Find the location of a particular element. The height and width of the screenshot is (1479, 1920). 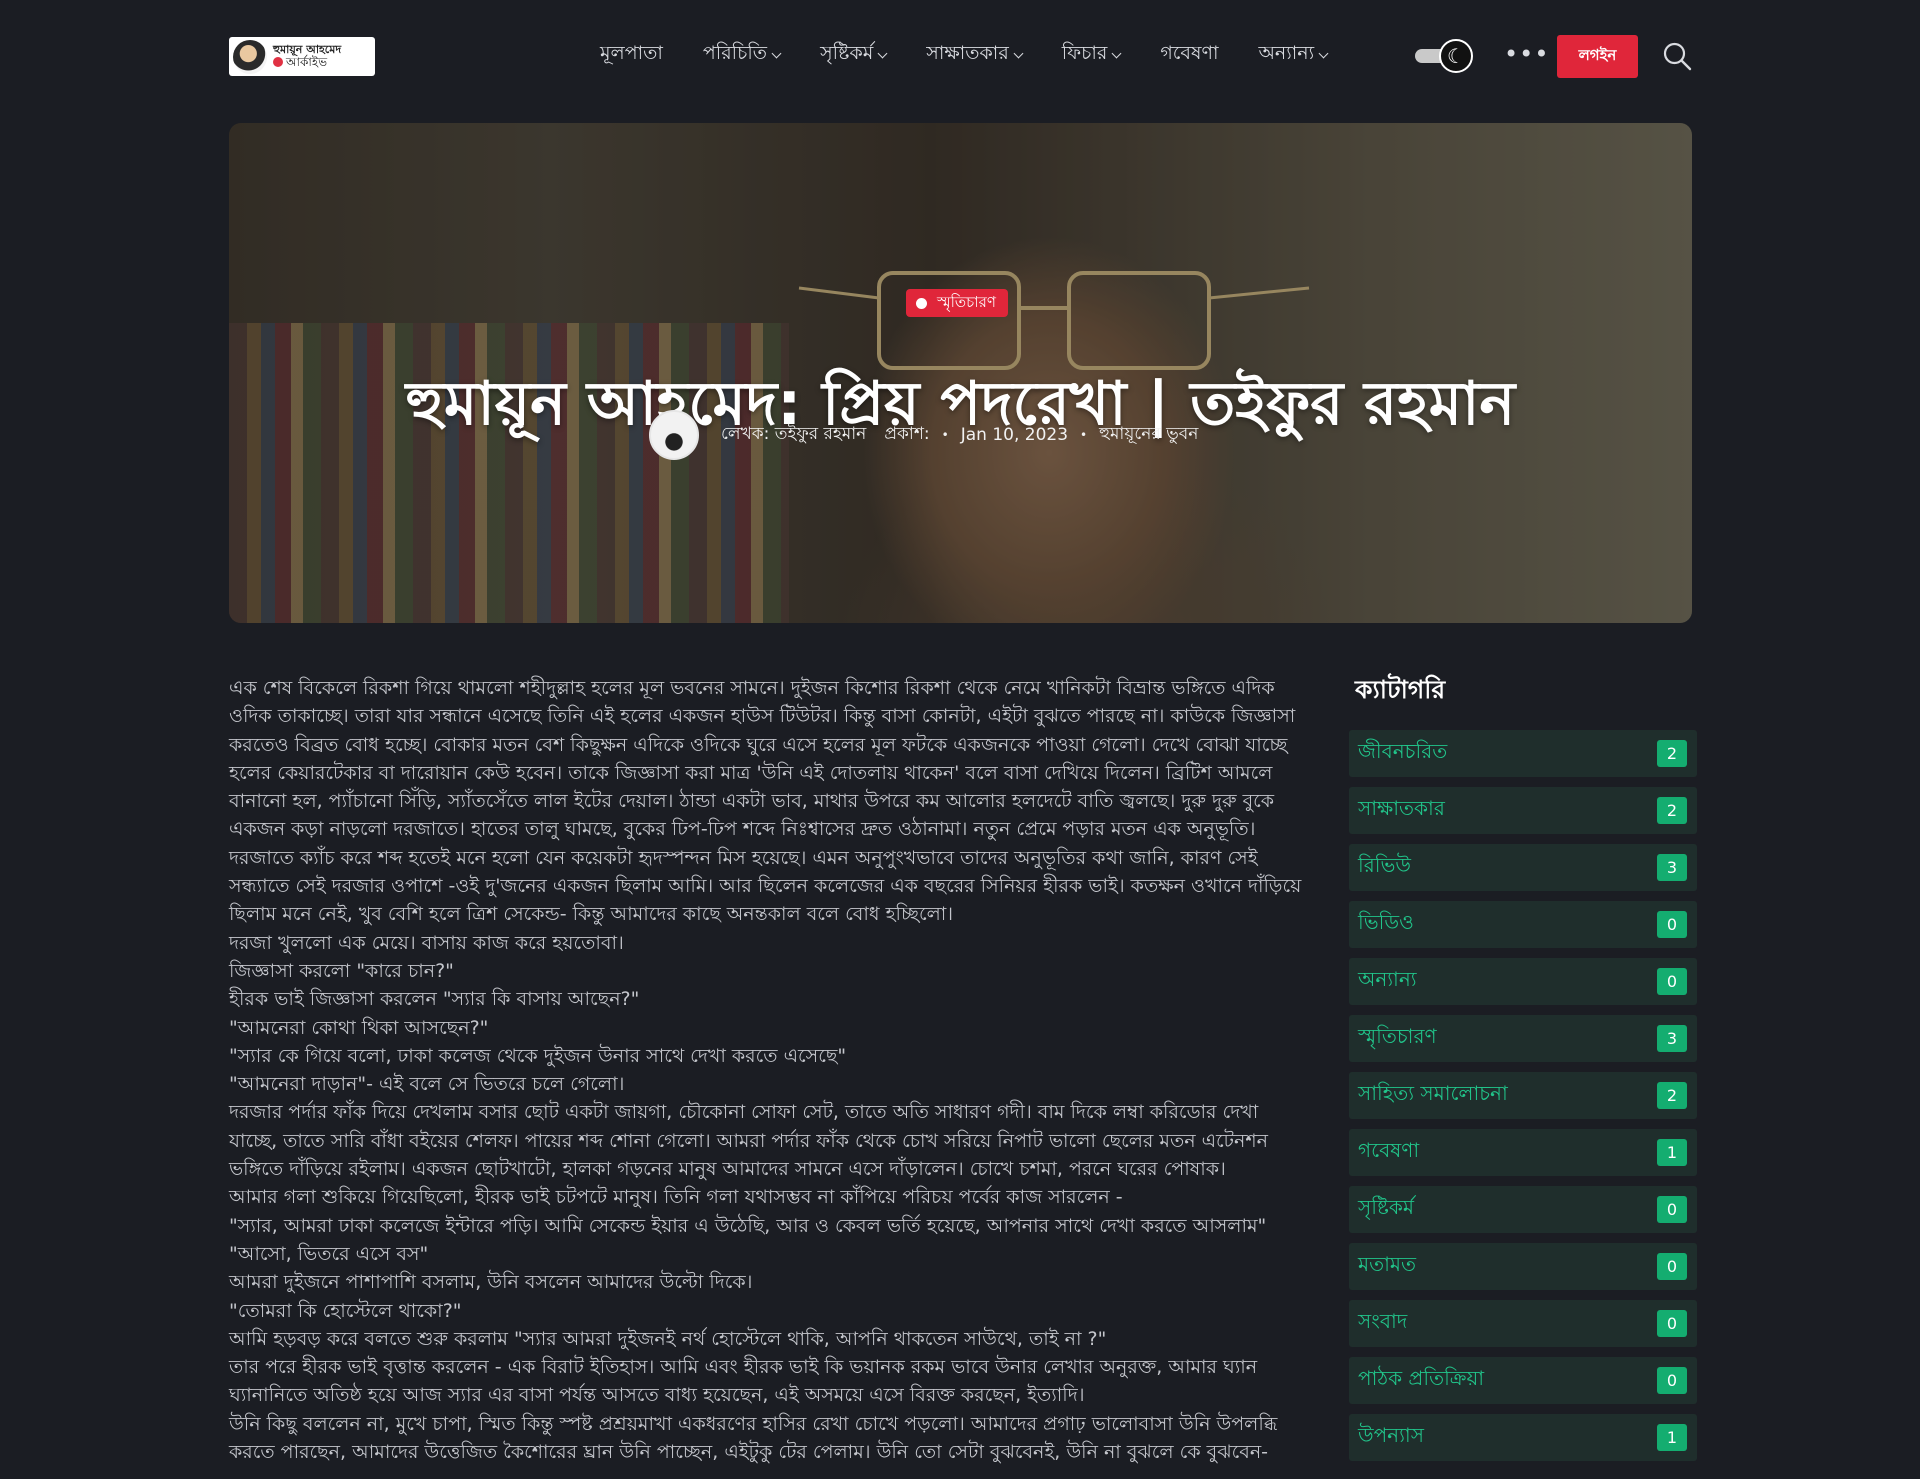

article-paragraph: জিজ্ঞাসা করলো "কারে চান?" is located at coordinates (341, 970).